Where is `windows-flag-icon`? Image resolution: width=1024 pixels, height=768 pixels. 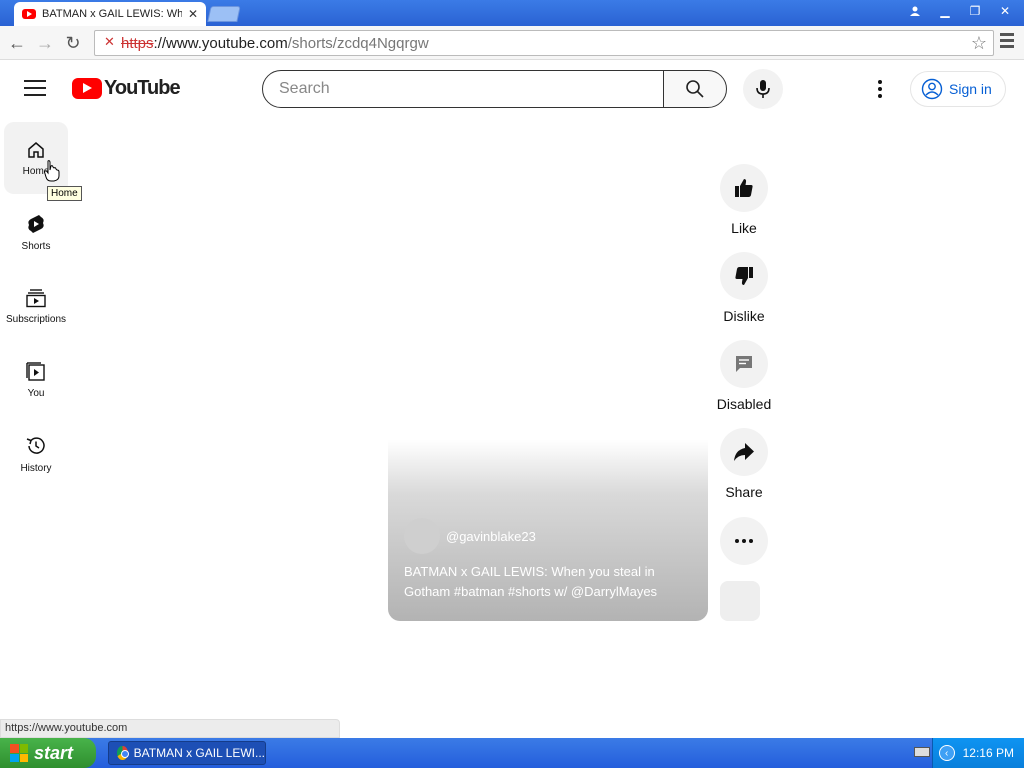 windows-flag-icon is located at coordinates (19, 753).